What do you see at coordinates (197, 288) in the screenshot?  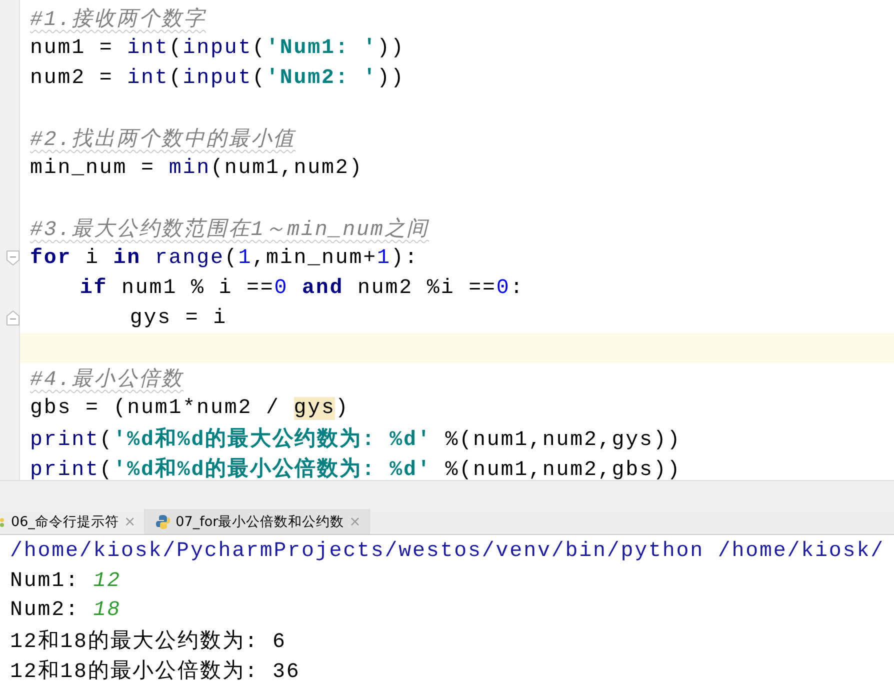 I see `code-text: num1 % i ==` at bounding box center [197, 288].